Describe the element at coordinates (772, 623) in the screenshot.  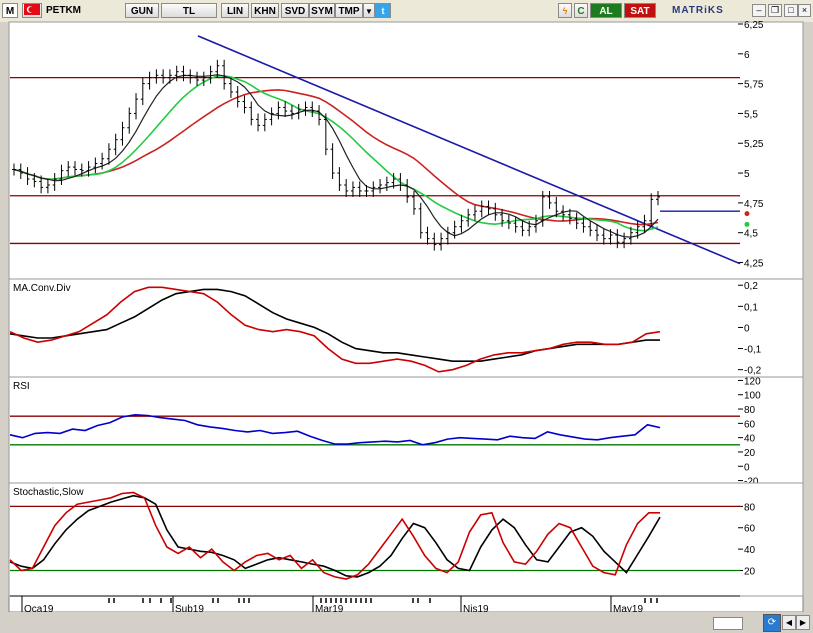
I see `sync-icon: ⟳` at that location.